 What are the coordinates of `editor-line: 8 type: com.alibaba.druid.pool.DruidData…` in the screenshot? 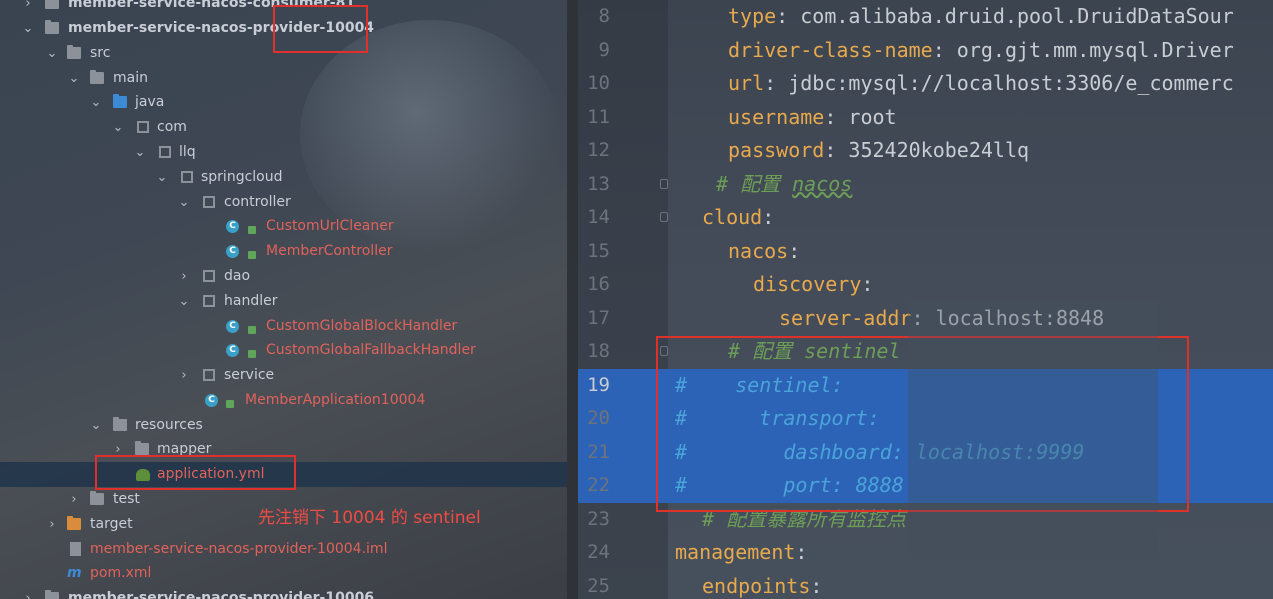 It's located at (925, 17).